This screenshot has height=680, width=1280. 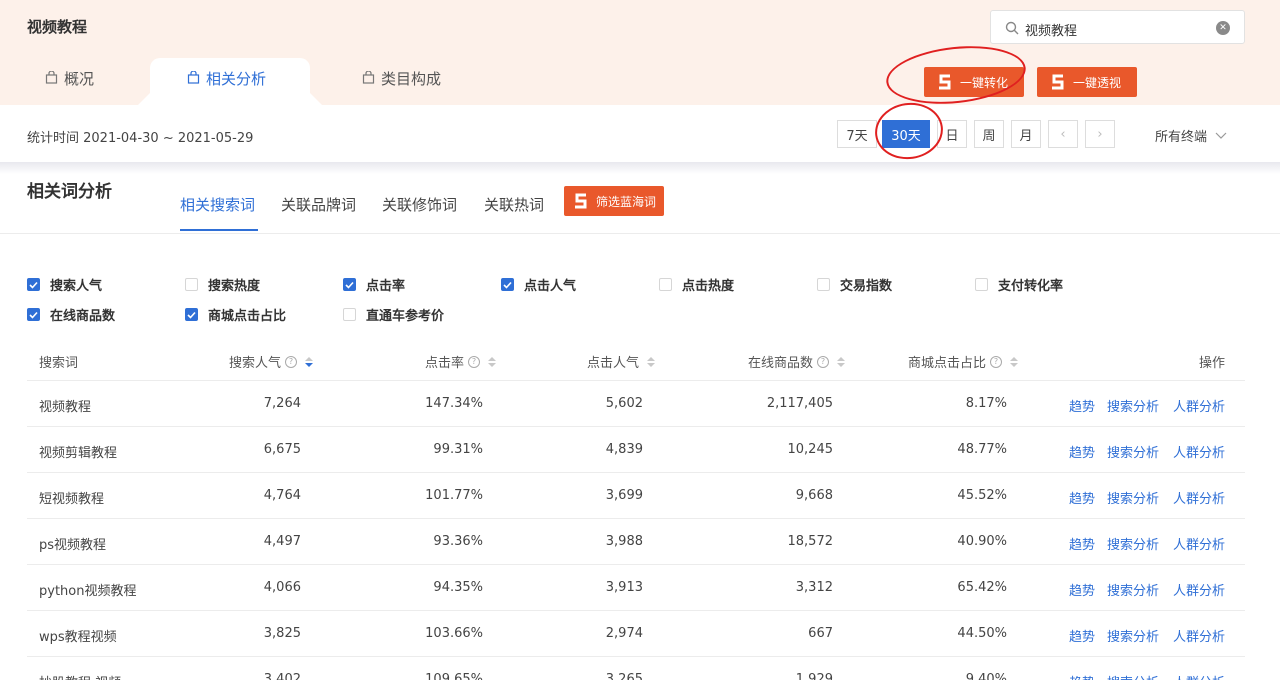 What do you see at coordinates (405, 316) in the screenshot?
I see `metric-label: 直通车参考价` at bounding box center [405, 316].